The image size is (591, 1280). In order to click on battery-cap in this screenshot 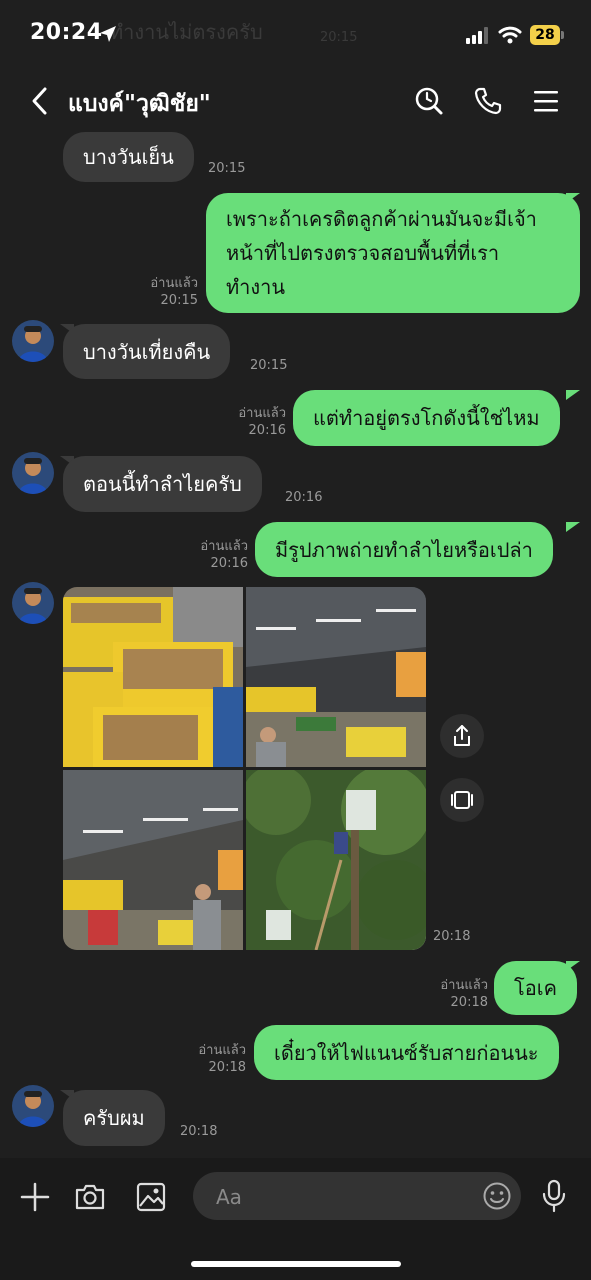, I will do `click(562, 35)`.